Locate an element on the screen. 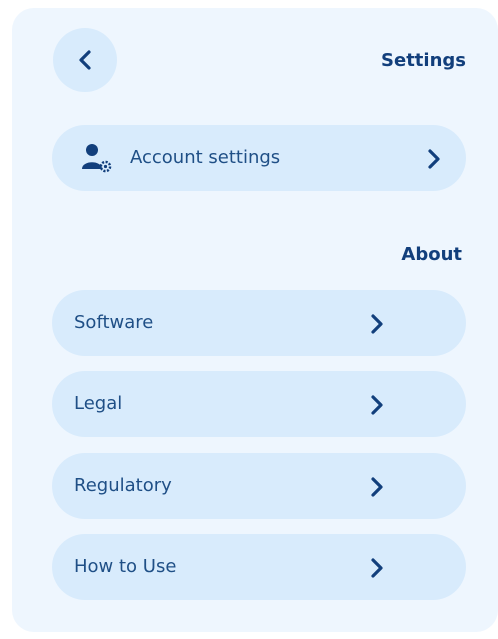  about-item-regulatory: Regulatory is located at coordinates (259, 486).